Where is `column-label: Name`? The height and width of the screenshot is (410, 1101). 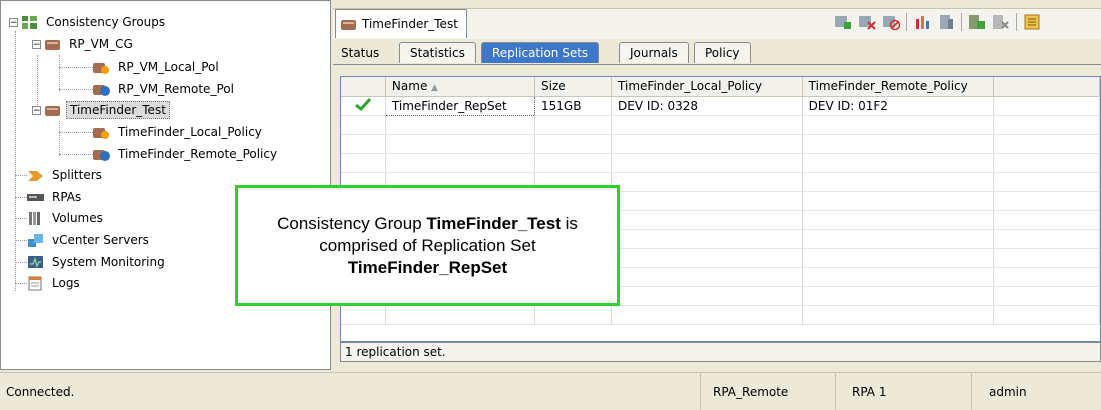 column-label: Name is located at coordinates (409, 86).